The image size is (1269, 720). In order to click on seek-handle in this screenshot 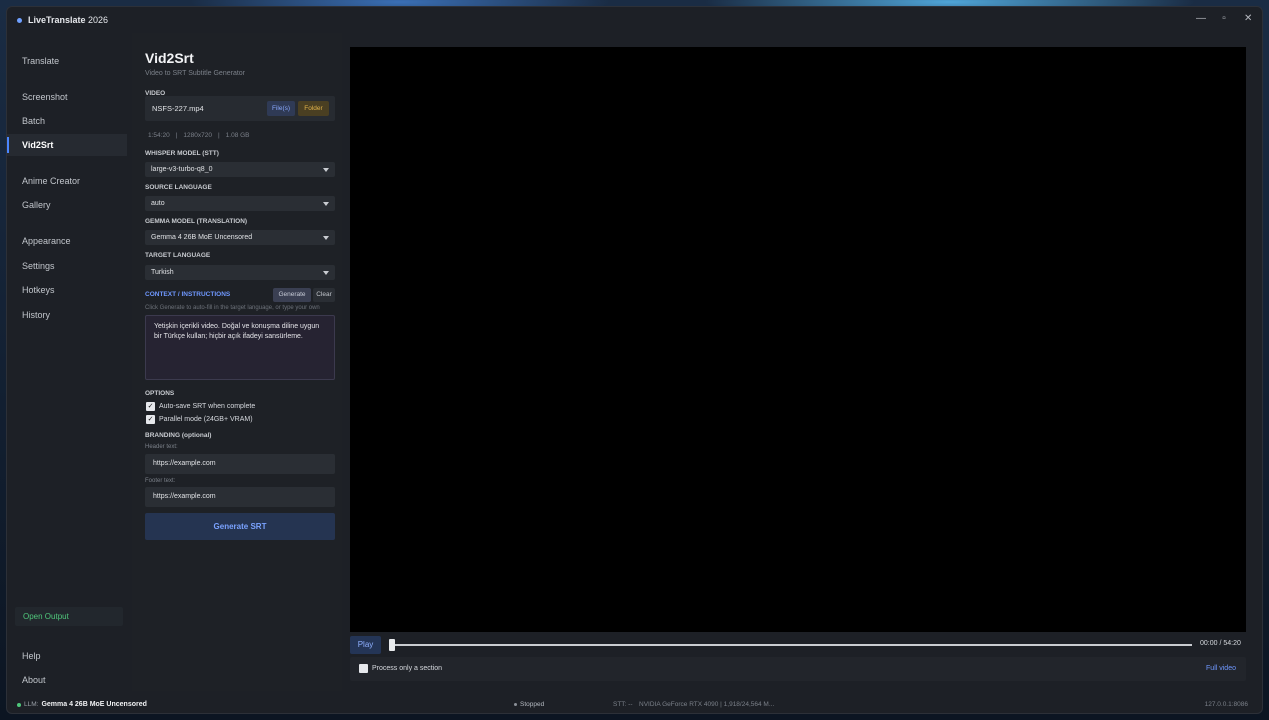, I will do `click(392, 645)`.